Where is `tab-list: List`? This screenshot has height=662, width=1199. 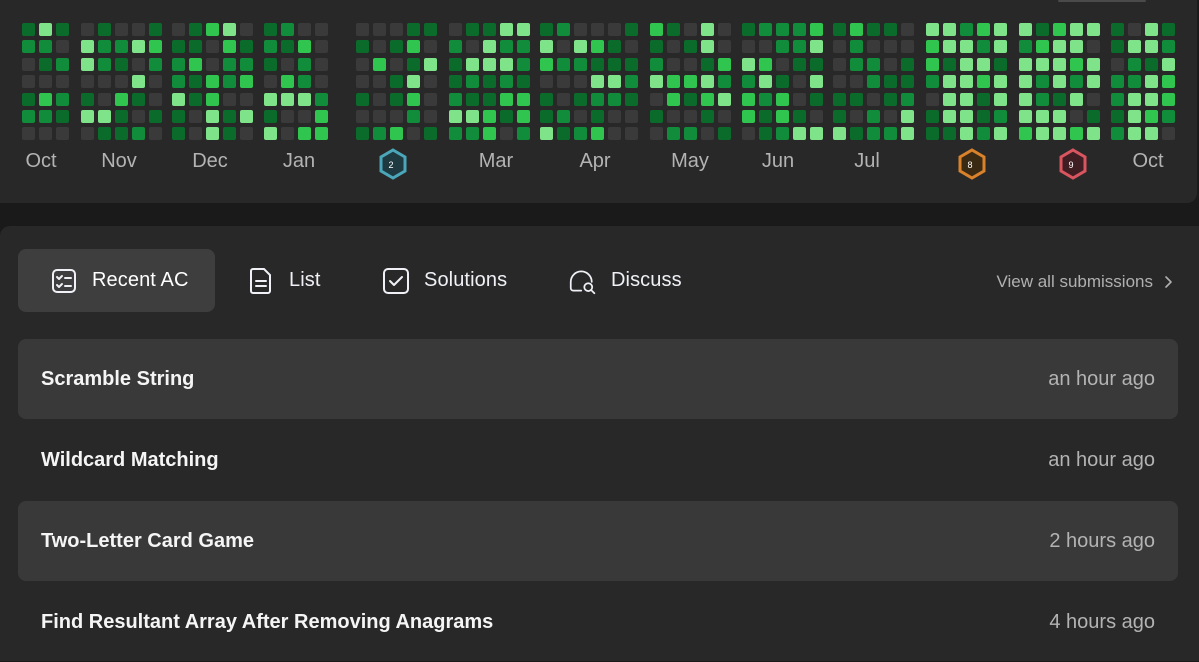
tab-list: List is located at coordinates (297, 280).